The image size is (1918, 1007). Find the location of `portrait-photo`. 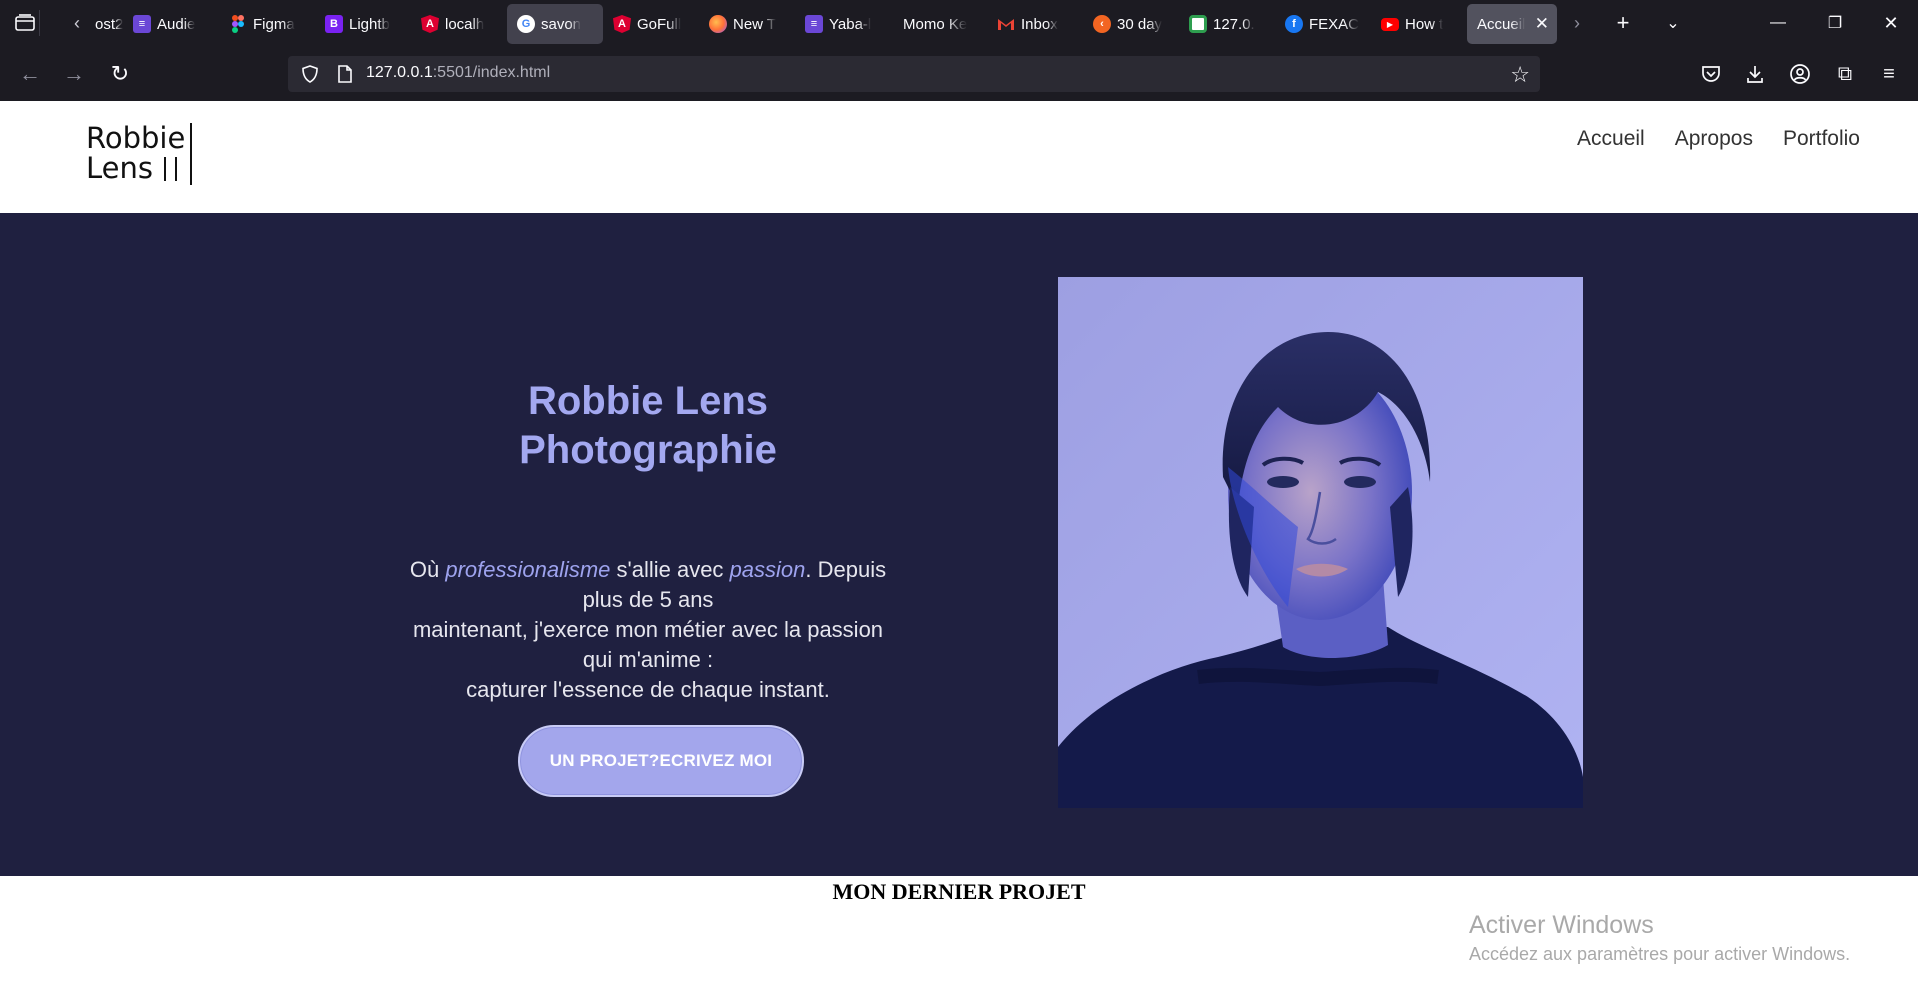

portrait-photo is located at coordinates (1320, 542).